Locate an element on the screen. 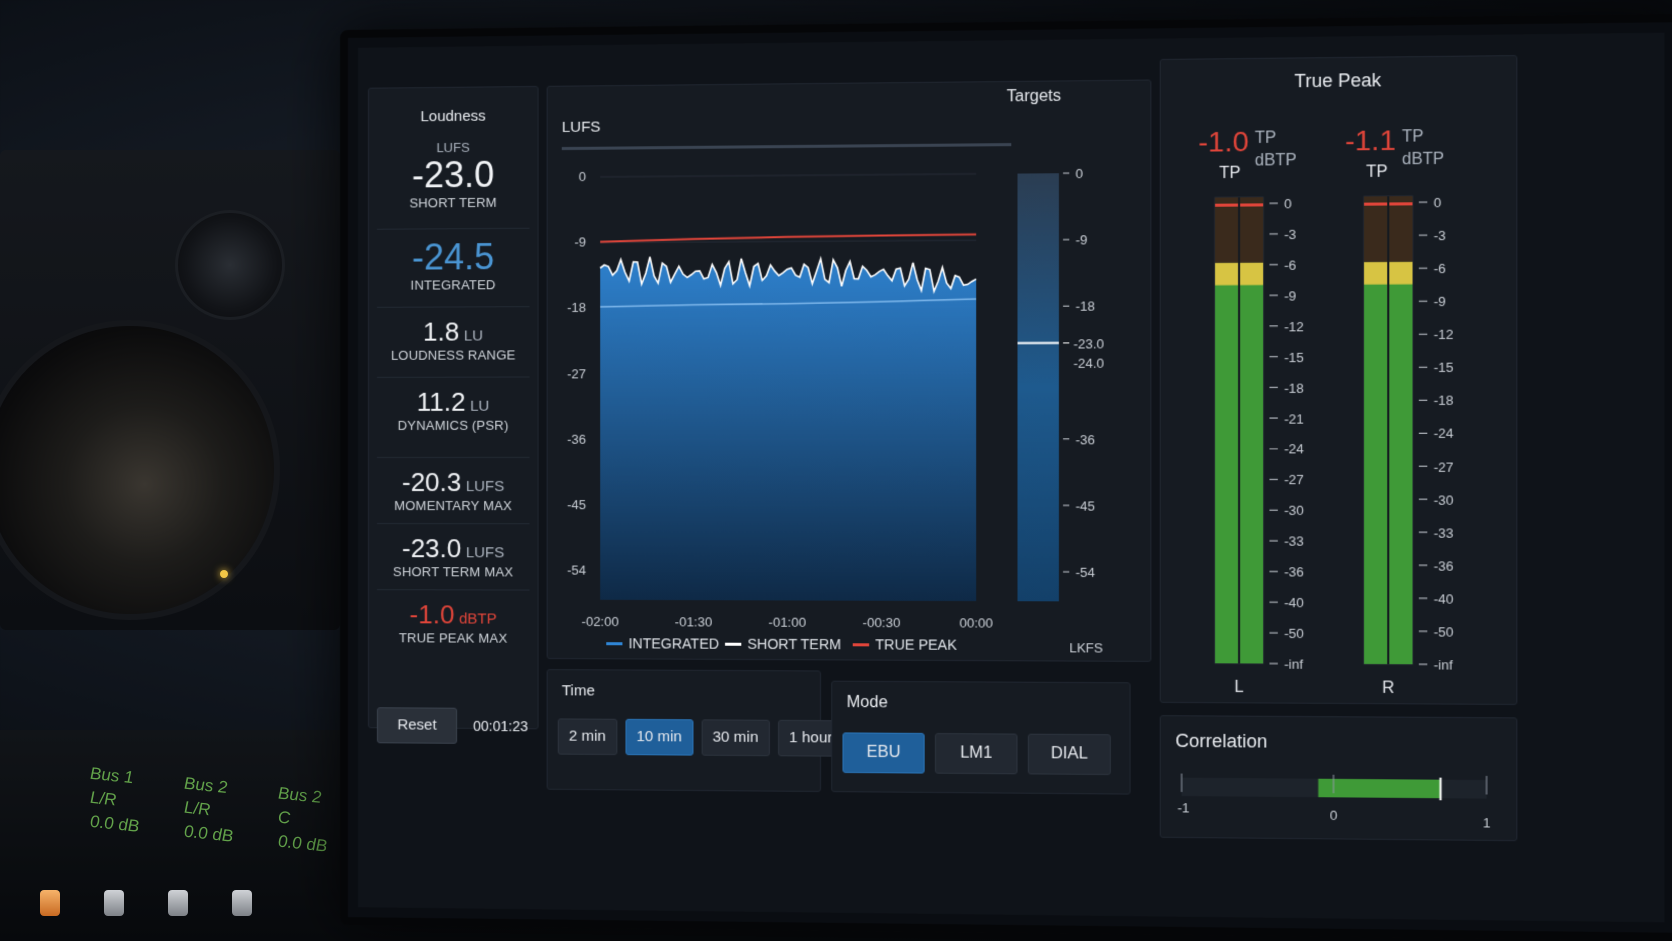 The image size is (1672, 941). meter-scale-label: 0 is located at coordinates (1079, 173).